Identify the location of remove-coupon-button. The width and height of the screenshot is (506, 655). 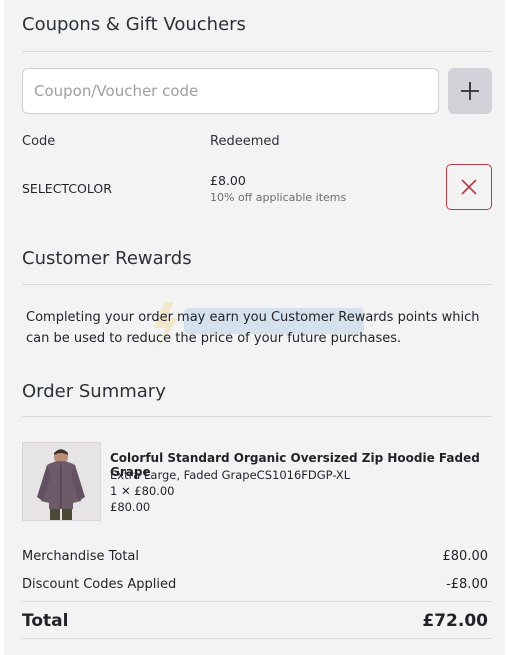
(469, 187).